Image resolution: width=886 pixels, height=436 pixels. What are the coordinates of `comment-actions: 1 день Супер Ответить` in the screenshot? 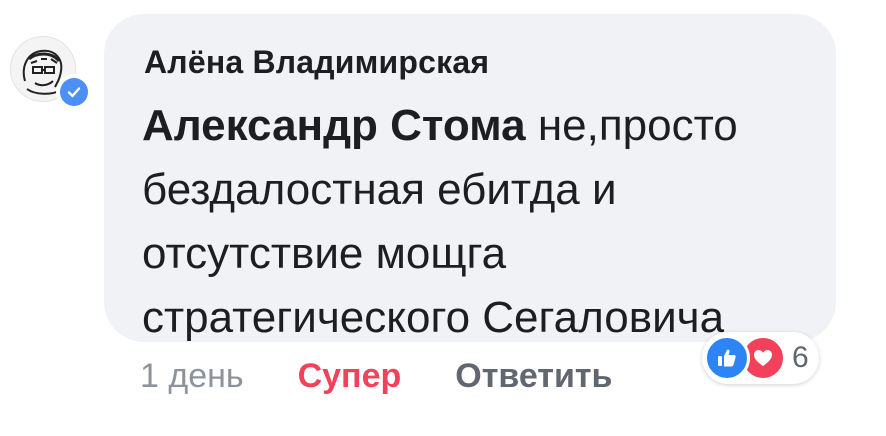 It's located at (376, 376).